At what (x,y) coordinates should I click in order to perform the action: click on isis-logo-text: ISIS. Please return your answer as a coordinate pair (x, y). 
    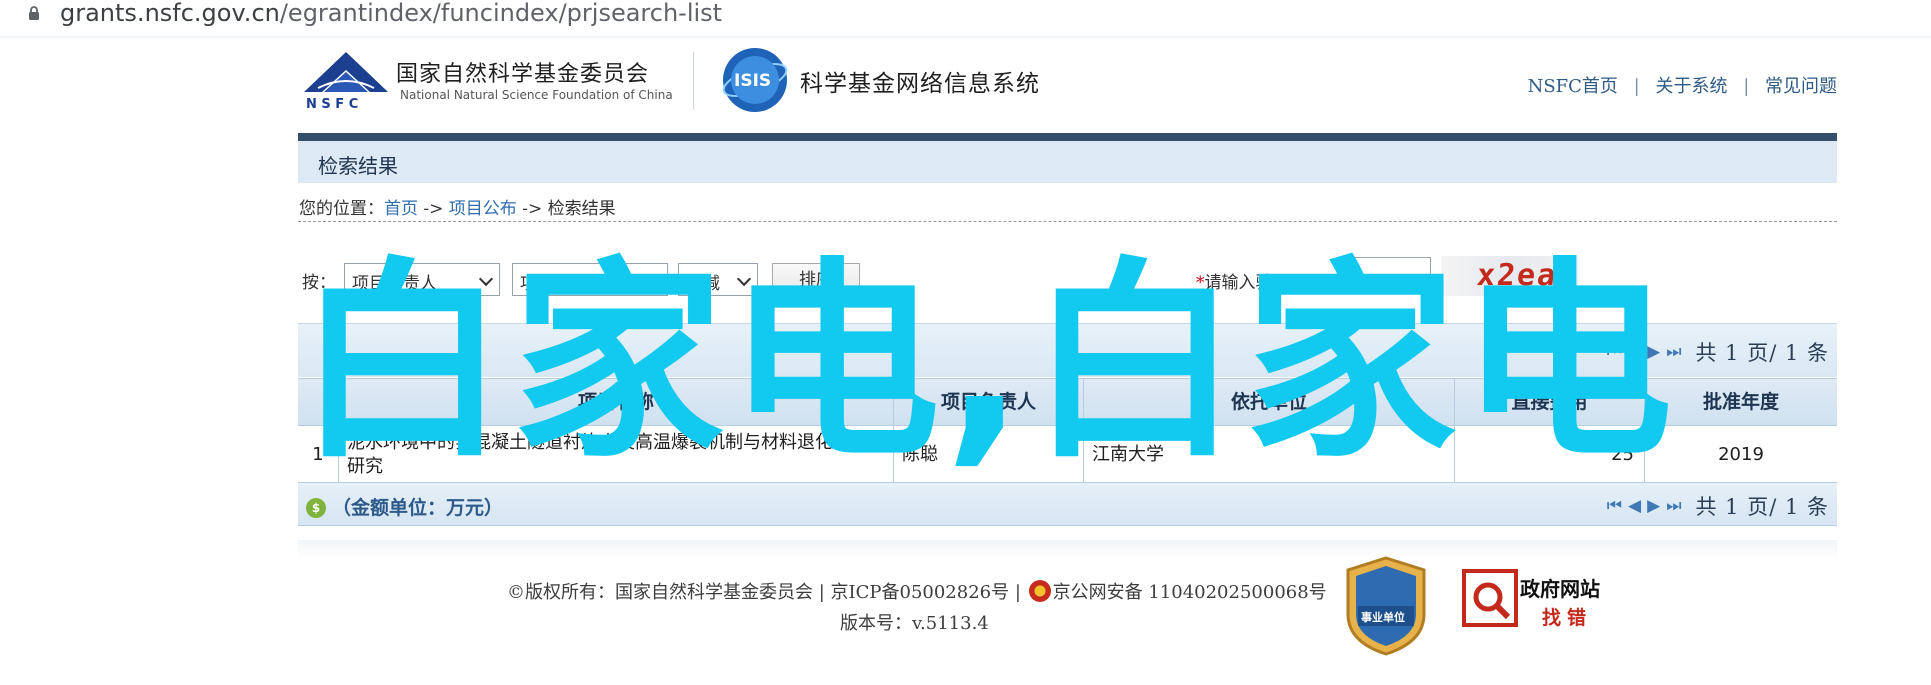
    Looking at the image, I should click on (752, 81).